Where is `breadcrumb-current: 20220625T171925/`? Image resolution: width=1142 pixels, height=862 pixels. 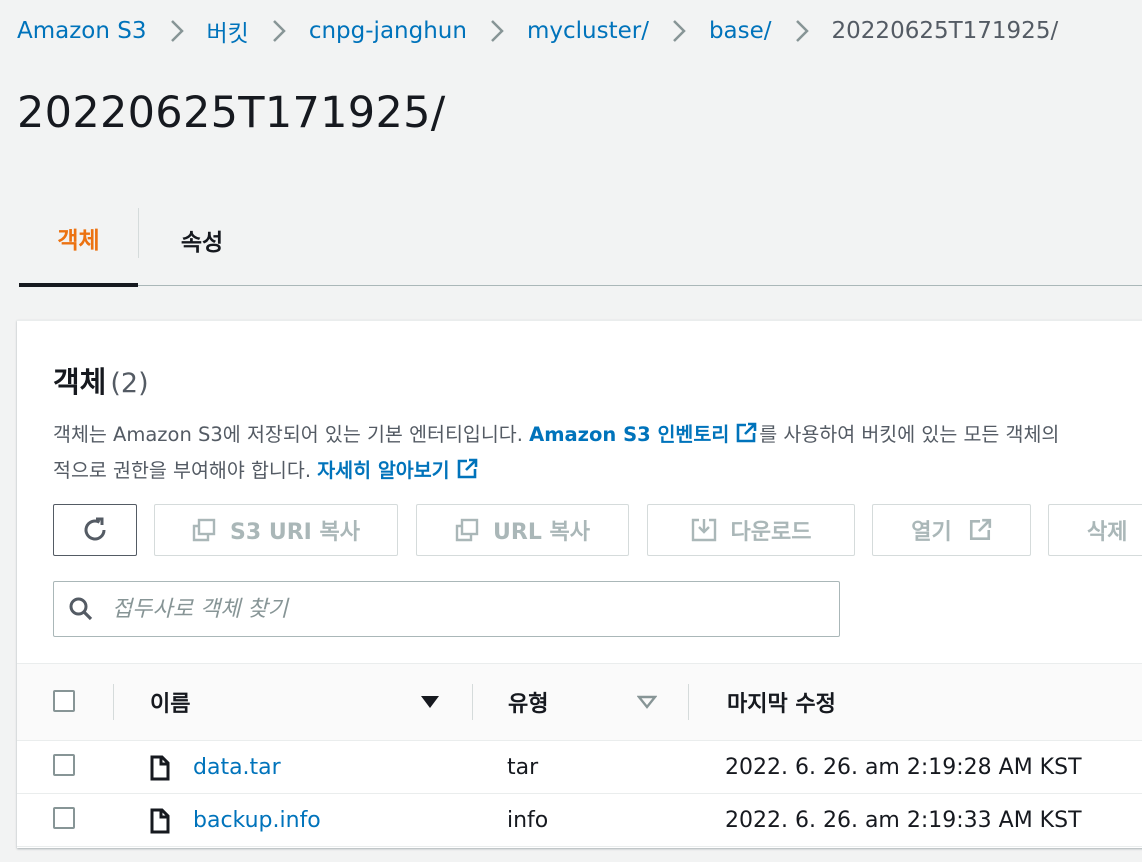
breadcrumb-current: 20220625T171925/ is located at coordinates (945, 31).